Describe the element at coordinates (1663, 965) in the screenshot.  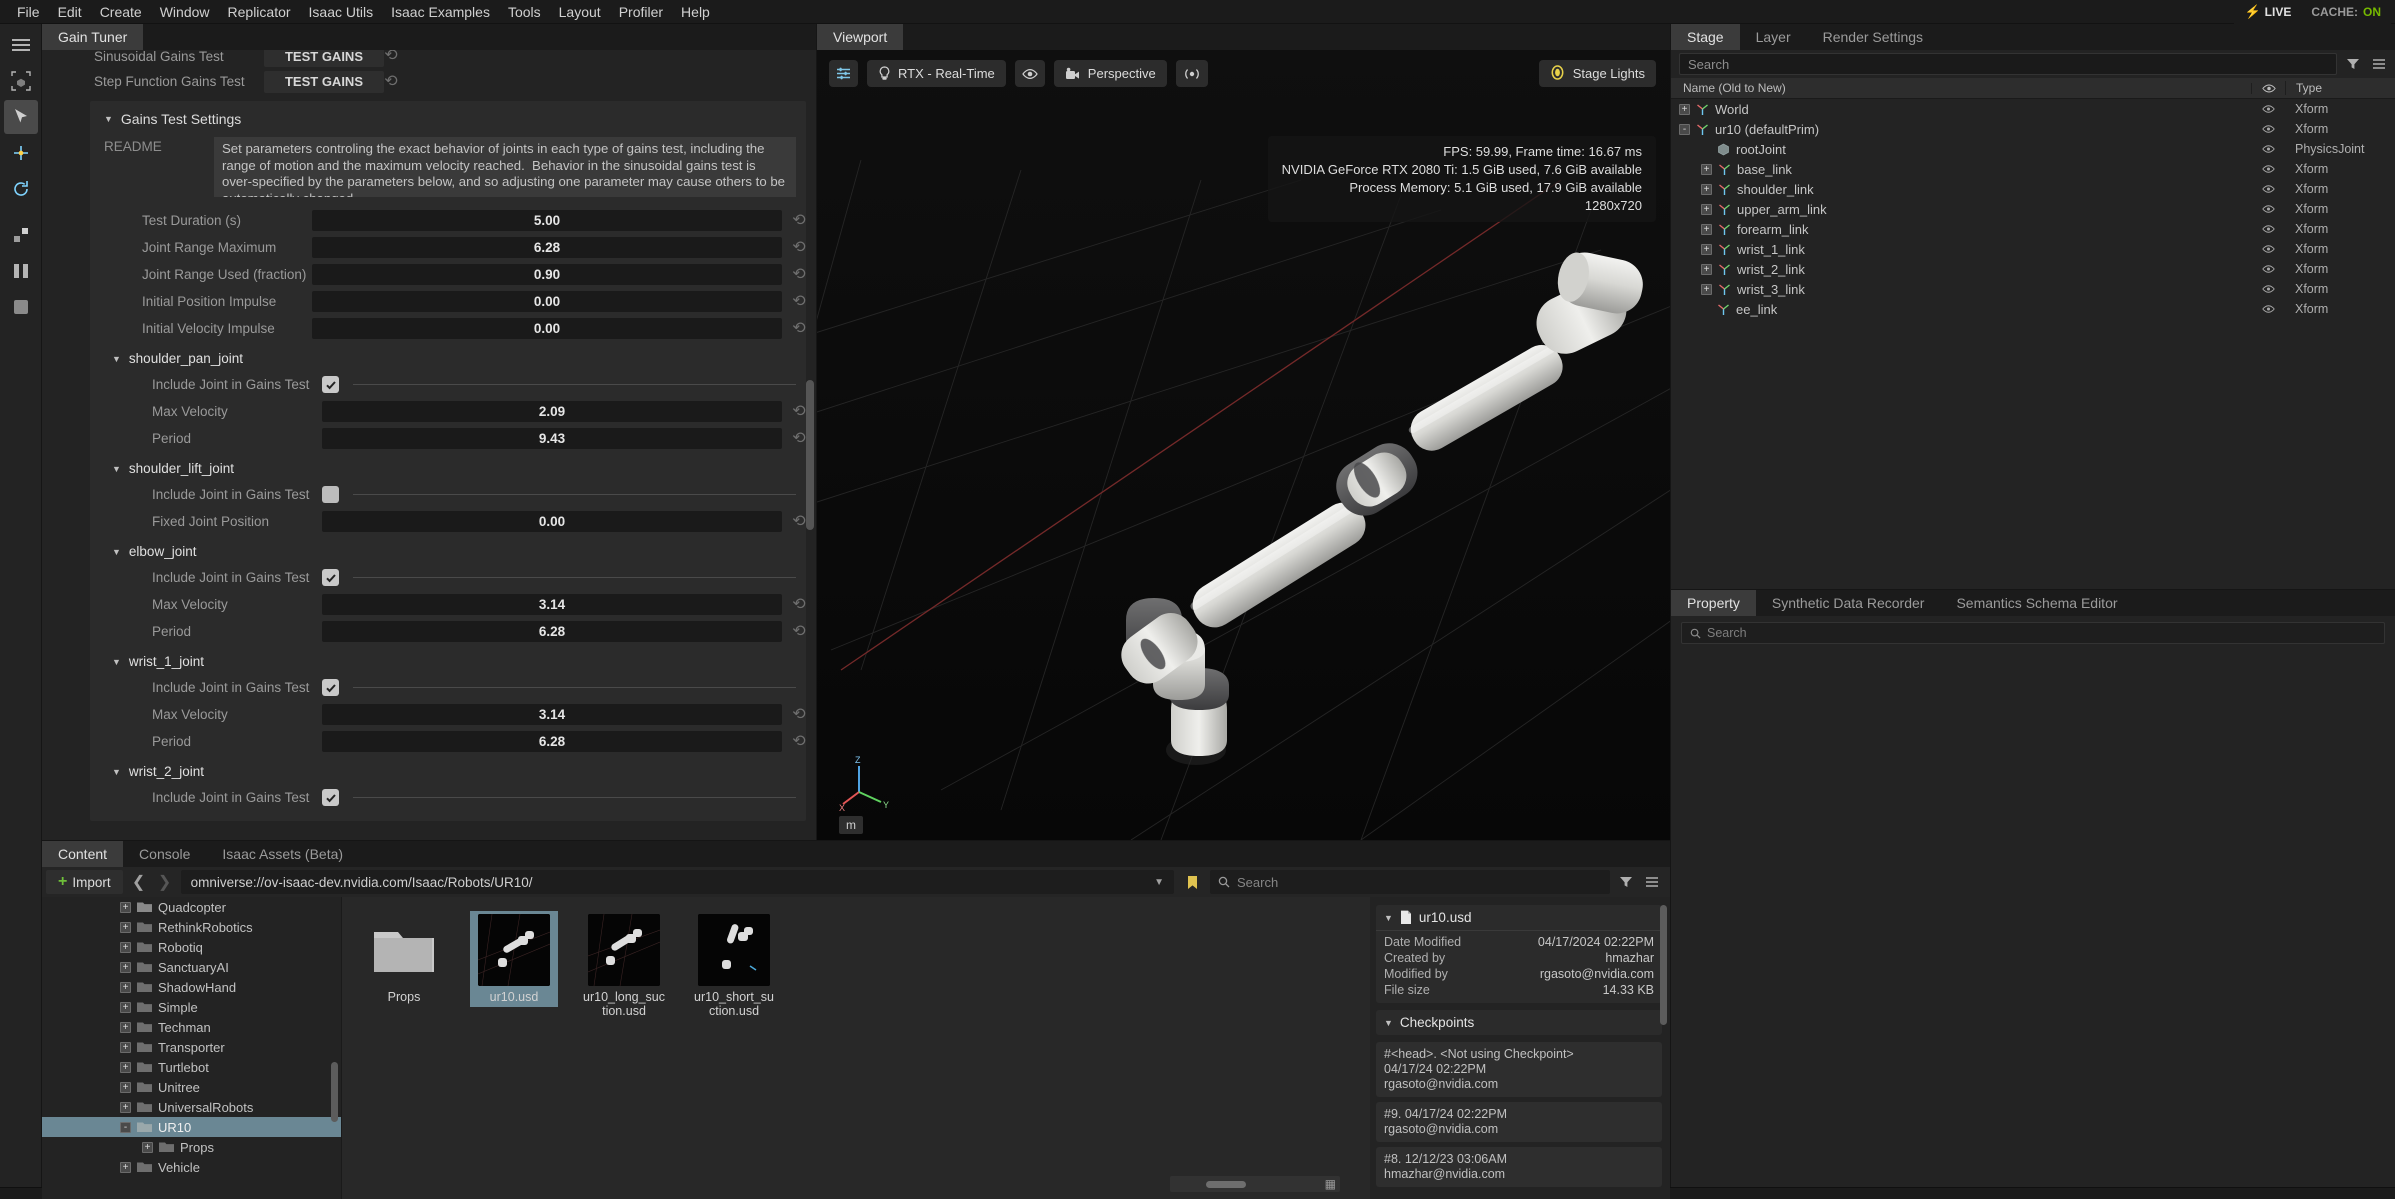
I see `detail-scrollbar` at that location.